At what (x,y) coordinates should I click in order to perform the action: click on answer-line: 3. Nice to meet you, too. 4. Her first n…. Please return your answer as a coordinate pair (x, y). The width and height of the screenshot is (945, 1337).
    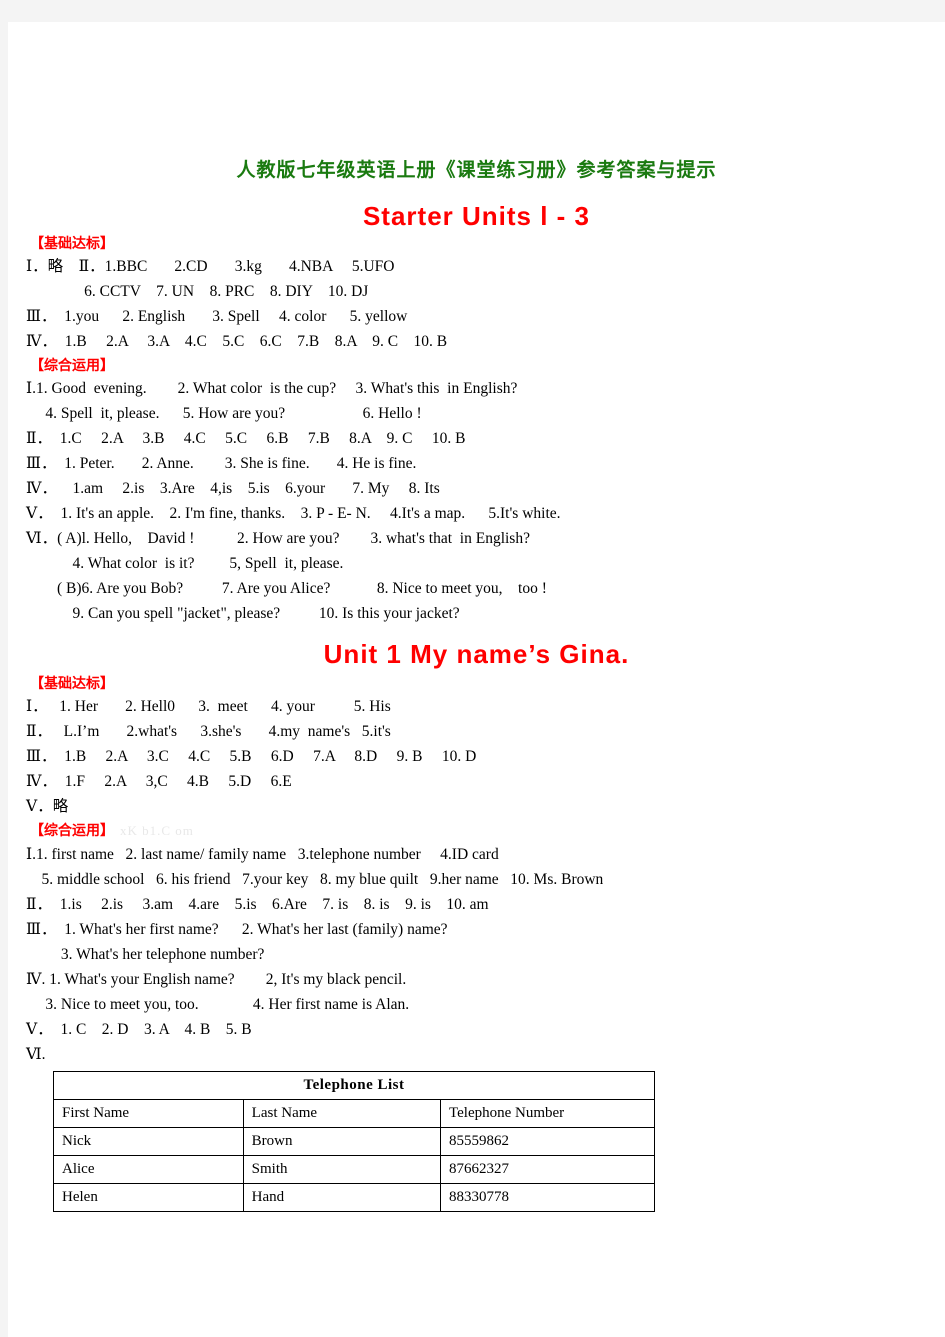
    Looking at the image, I should click on (218, 1004).